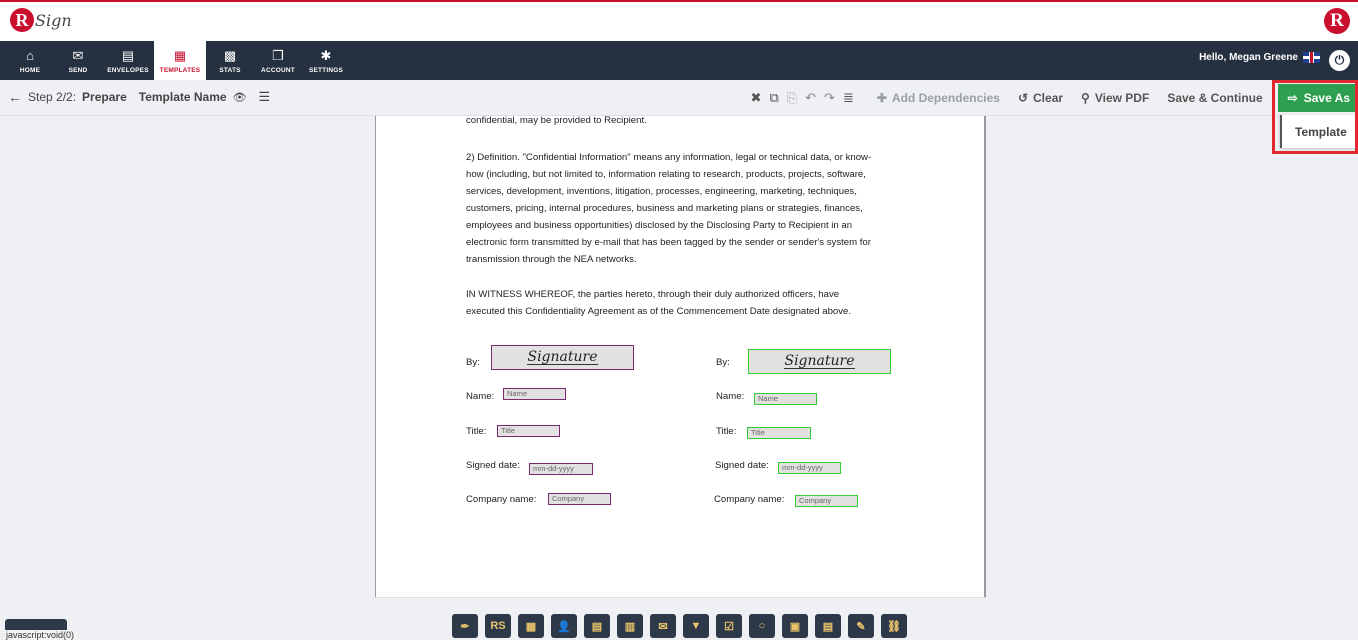 Image resolution: width=1358 pixels, height=640 pixels. Describe the element at coordinates (180, 70) in the screenshot. I see `nav-templates-label: TEMPLATES` at that location.